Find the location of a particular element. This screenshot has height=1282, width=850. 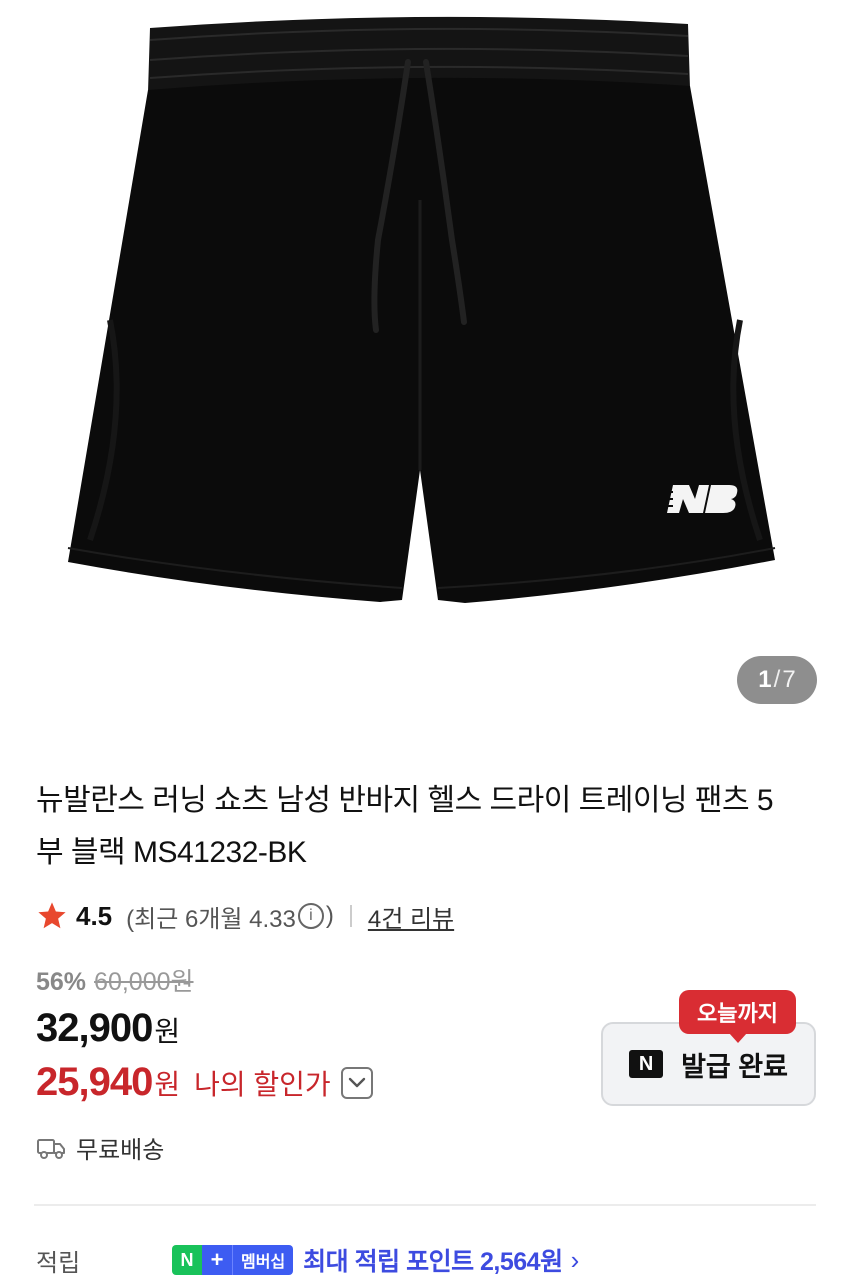

chevron-right-icon: › is located at coordinates (575, 1260).